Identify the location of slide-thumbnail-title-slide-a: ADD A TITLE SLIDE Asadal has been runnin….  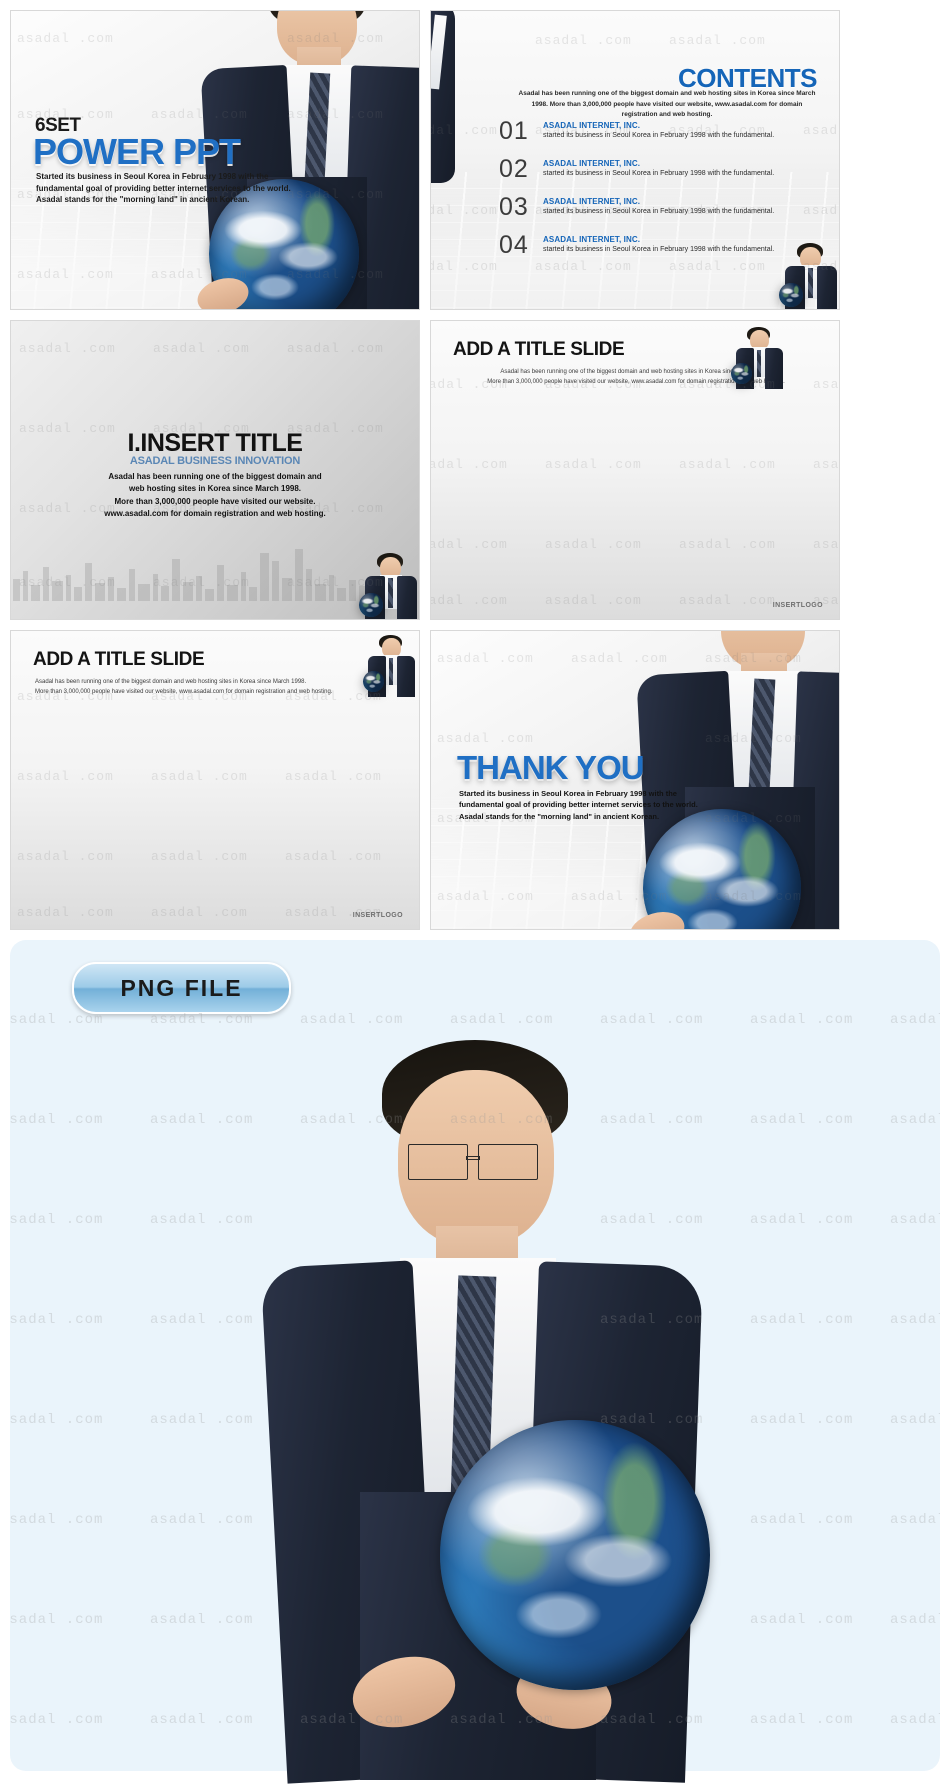
(635, 470).